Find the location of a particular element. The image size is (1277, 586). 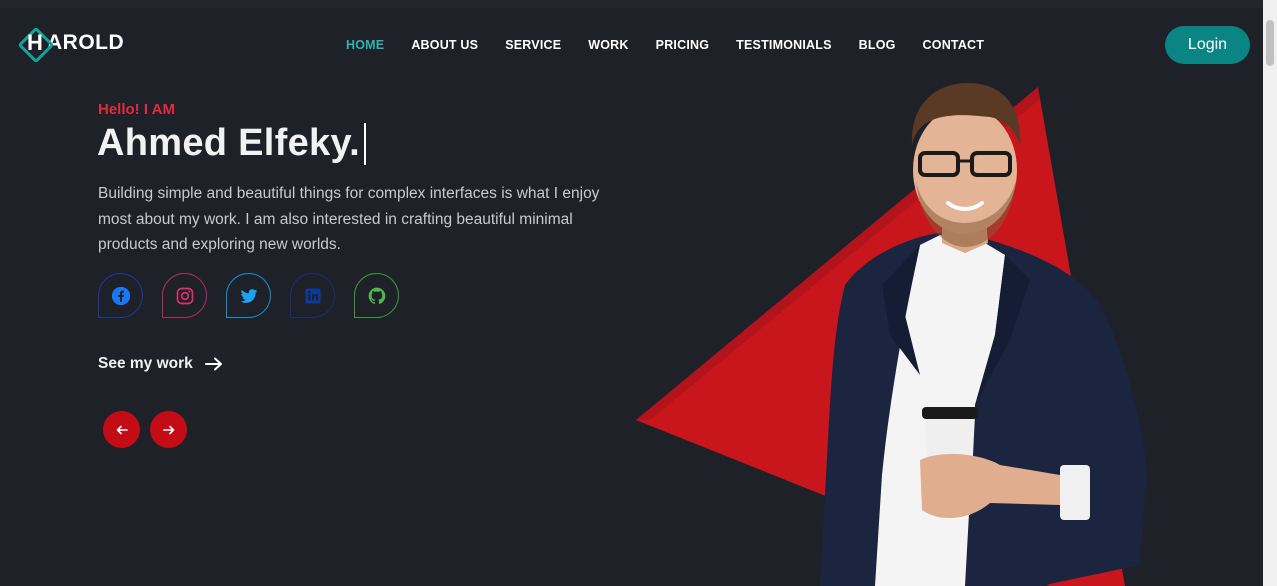

github-icon is located at coordinates (376, 295).